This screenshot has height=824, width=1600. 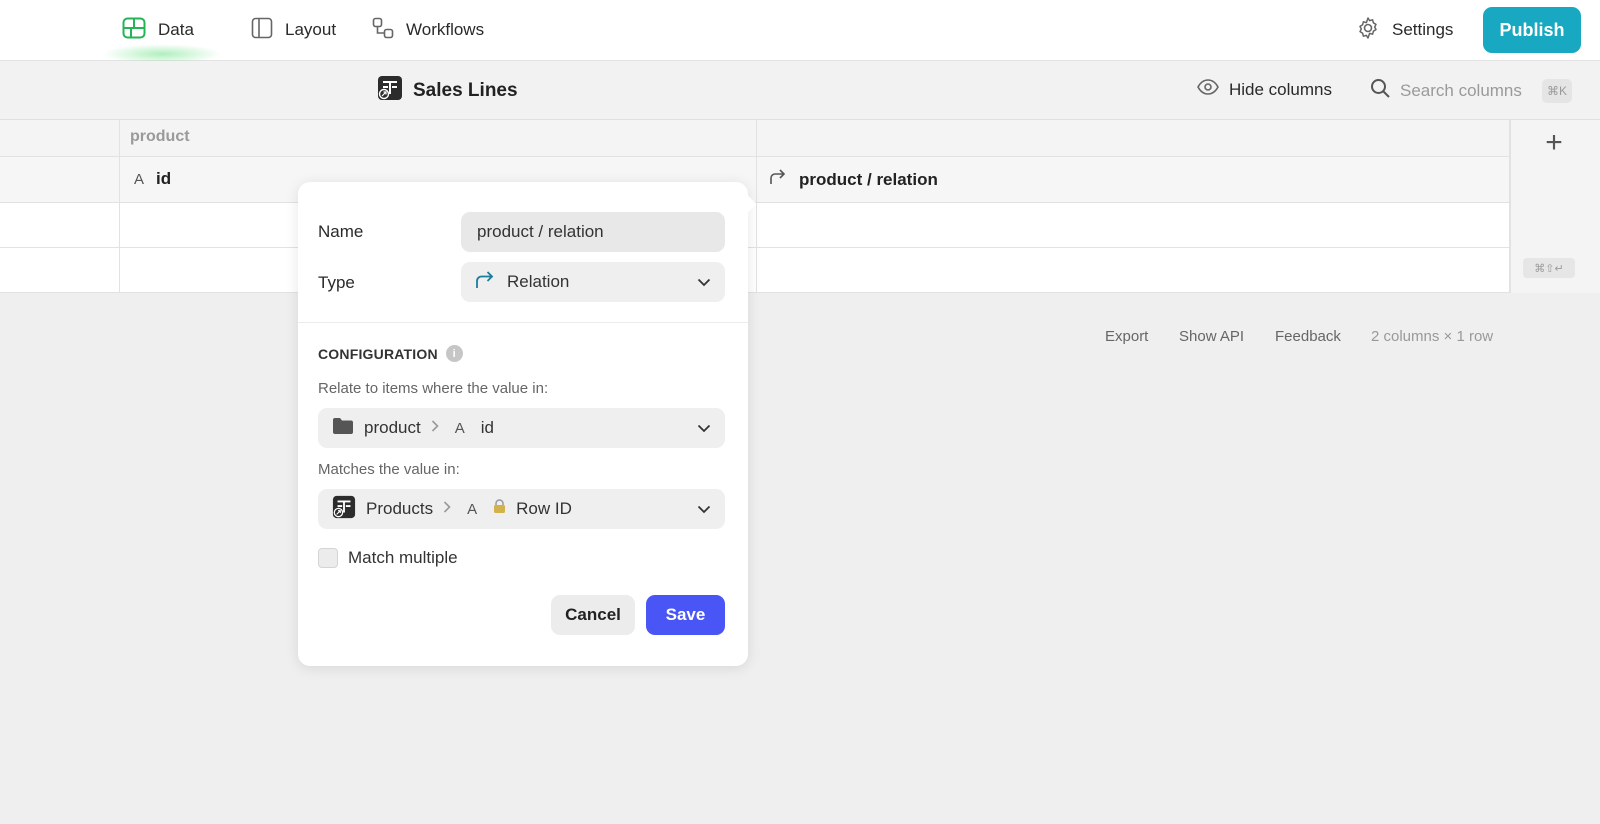 What do you see at coordinates (445, 29) in the screenshot?
I see `nav-tab-workflows-label: Workflows` at bounding box center [445, 29].